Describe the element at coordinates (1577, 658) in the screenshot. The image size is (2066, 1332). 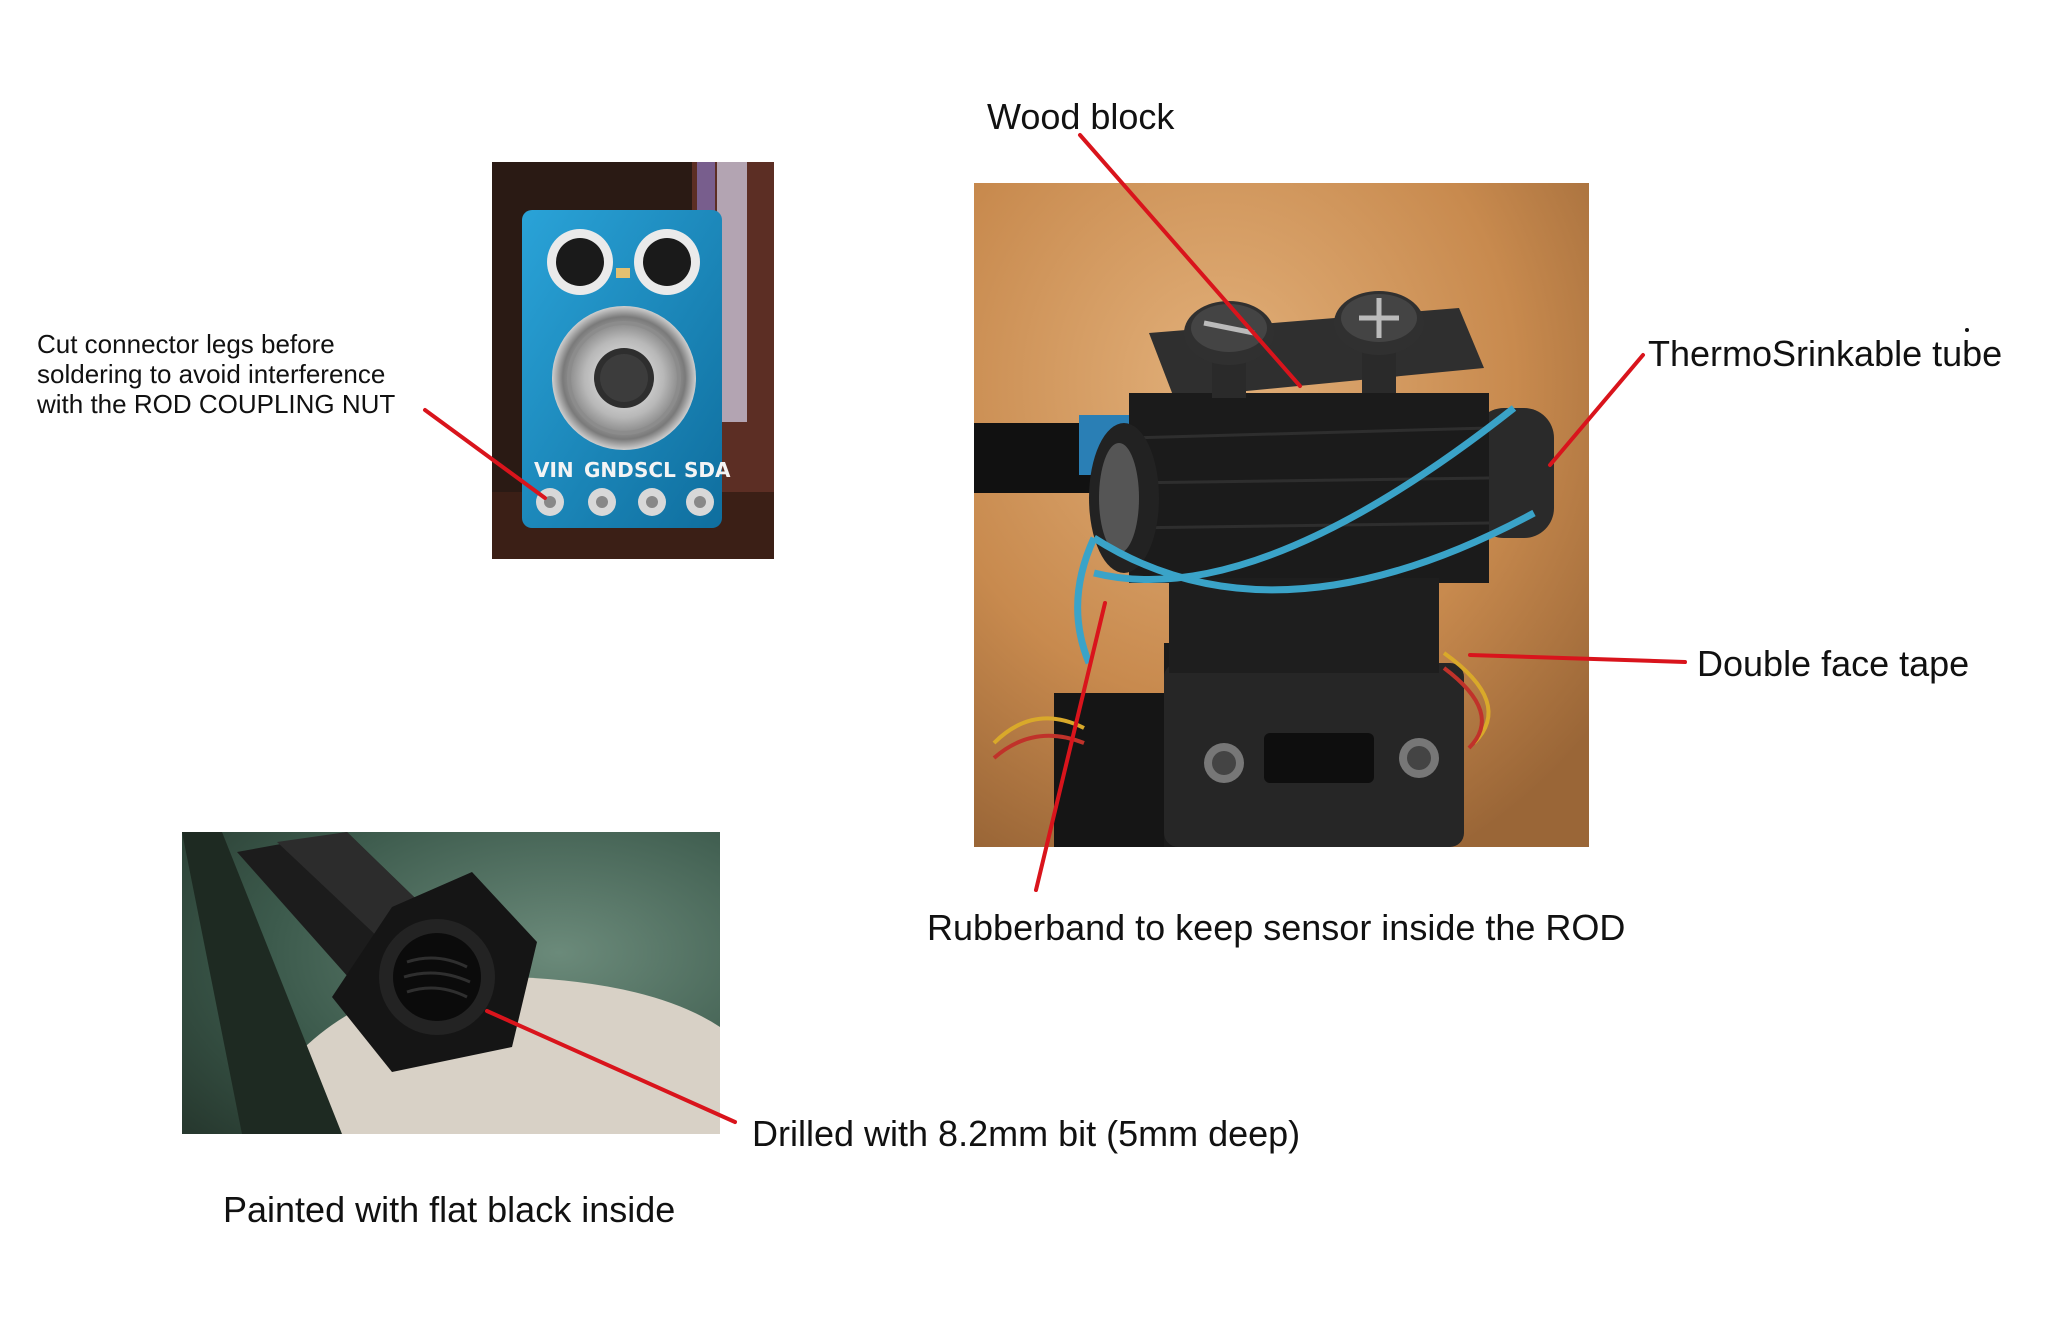
I see `pointer-double-tape` at that location.